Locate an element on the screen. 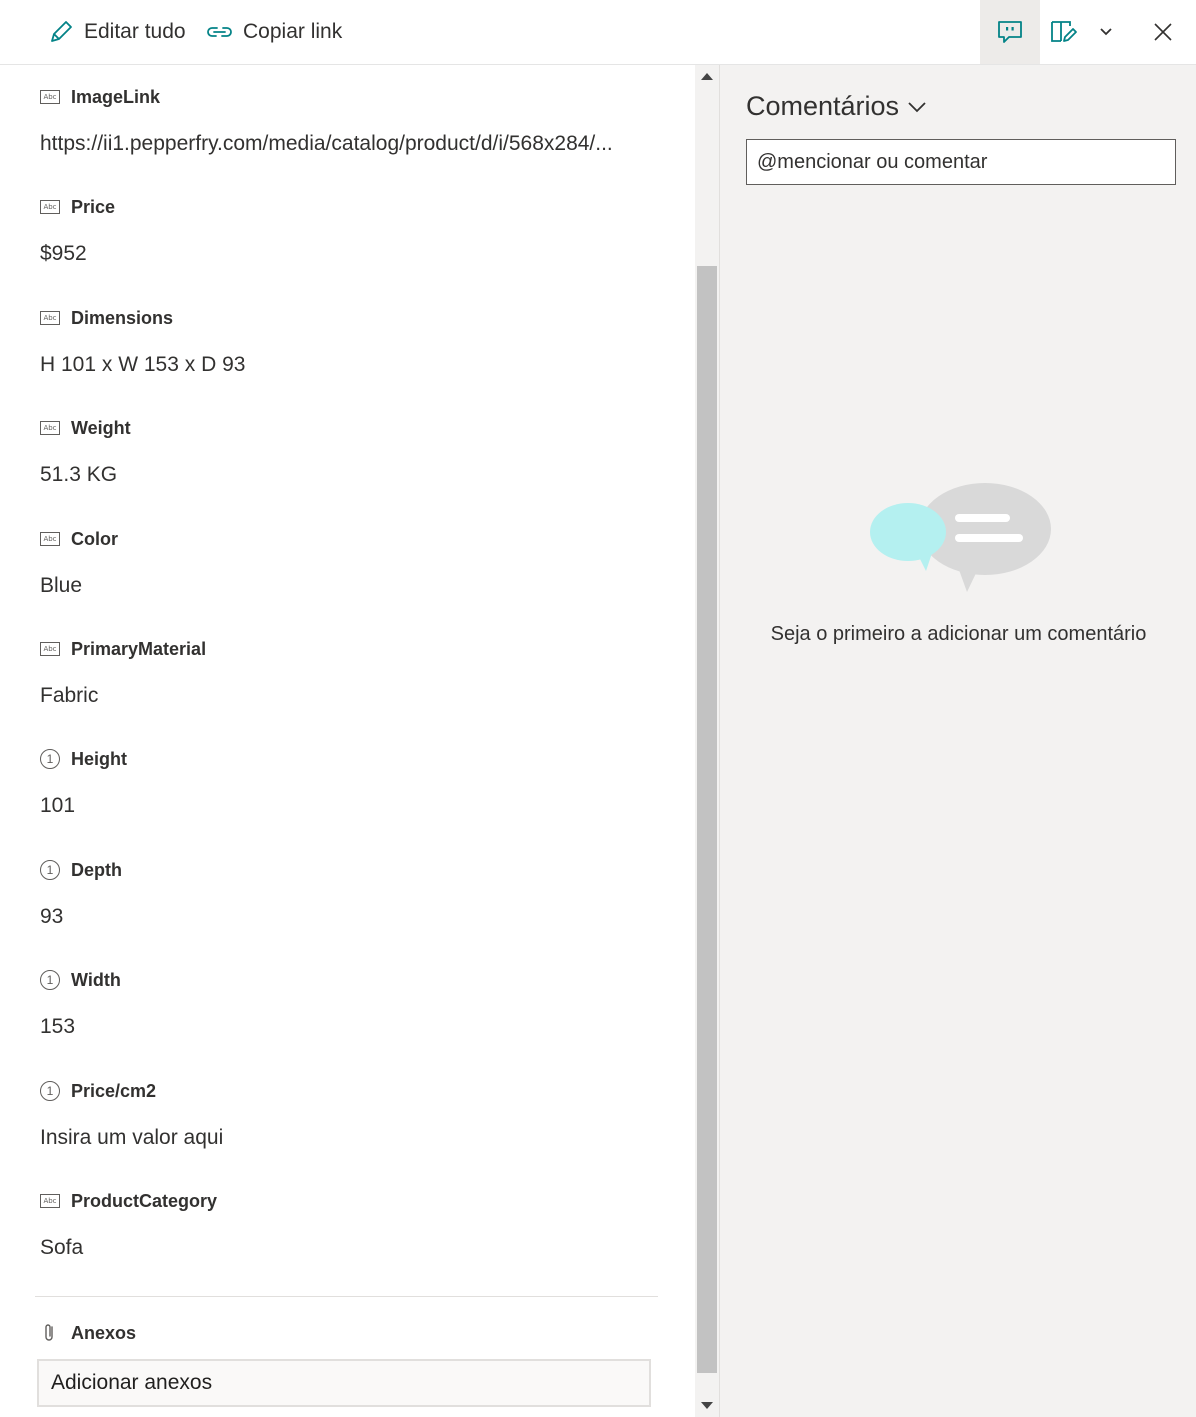 The width and height of the screenshot is (1196, 1417). edit-all-label: Editar tudo is located at coordinates (135, 31).